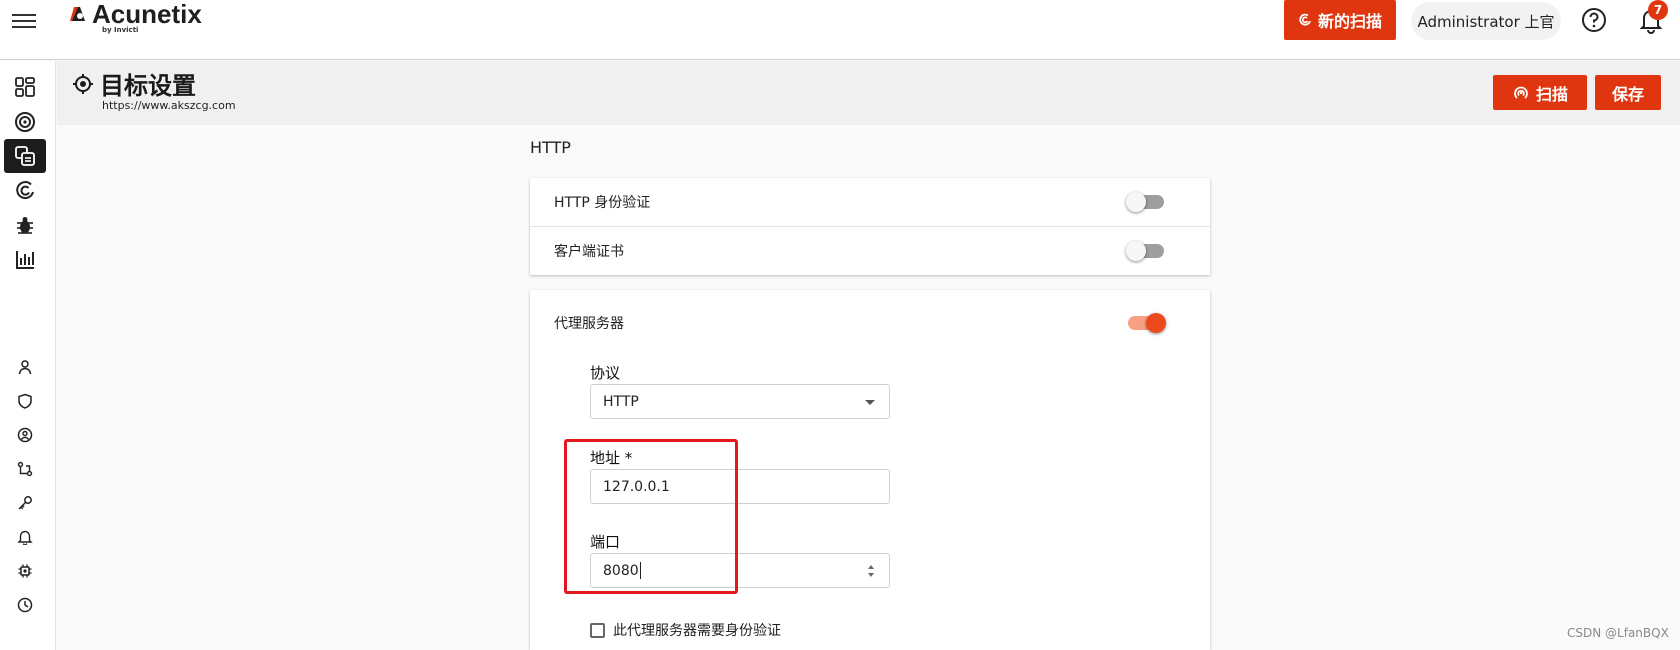 The image size is (1680, 650). I want to click on save-label: 保存, so click(1627, 94).